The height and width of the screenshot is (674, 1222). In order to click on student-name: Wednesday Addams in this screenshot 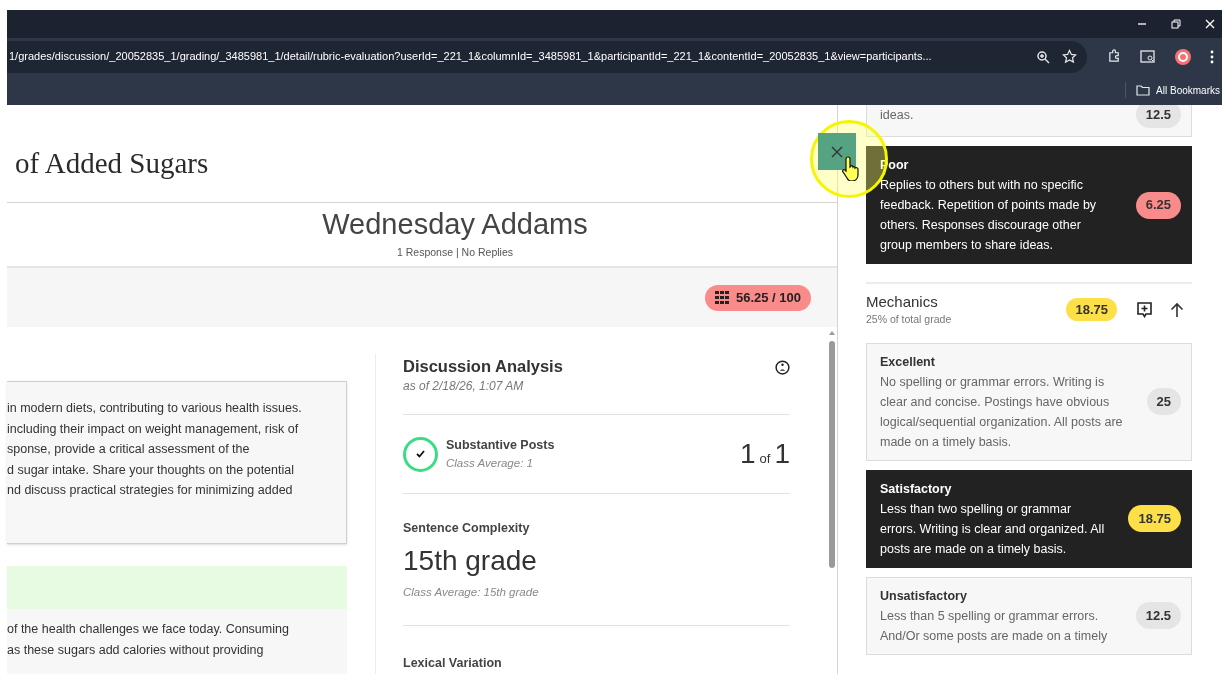, I will do `click(455, 224)`.